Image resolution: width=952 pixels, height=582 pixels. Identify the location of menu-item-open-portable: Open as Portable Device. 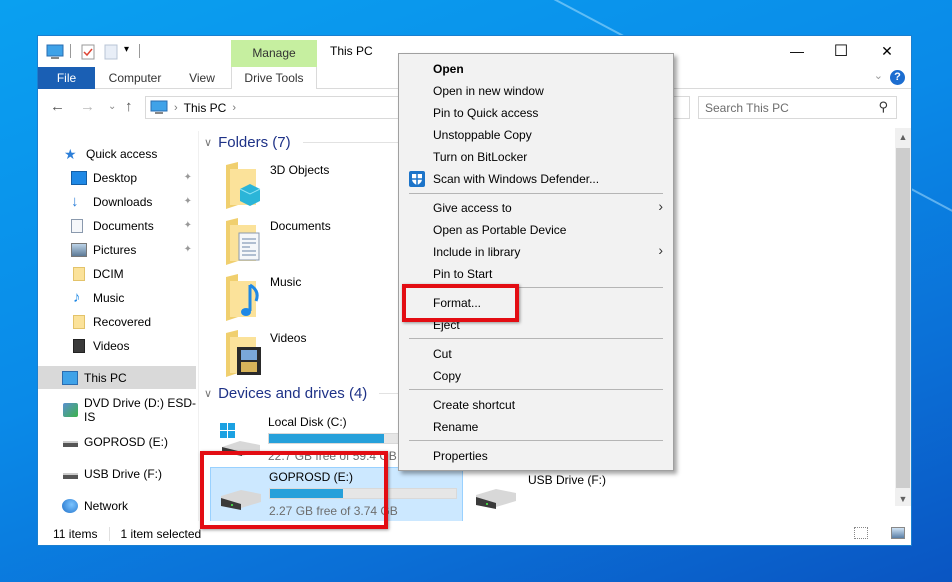
(499, 230).